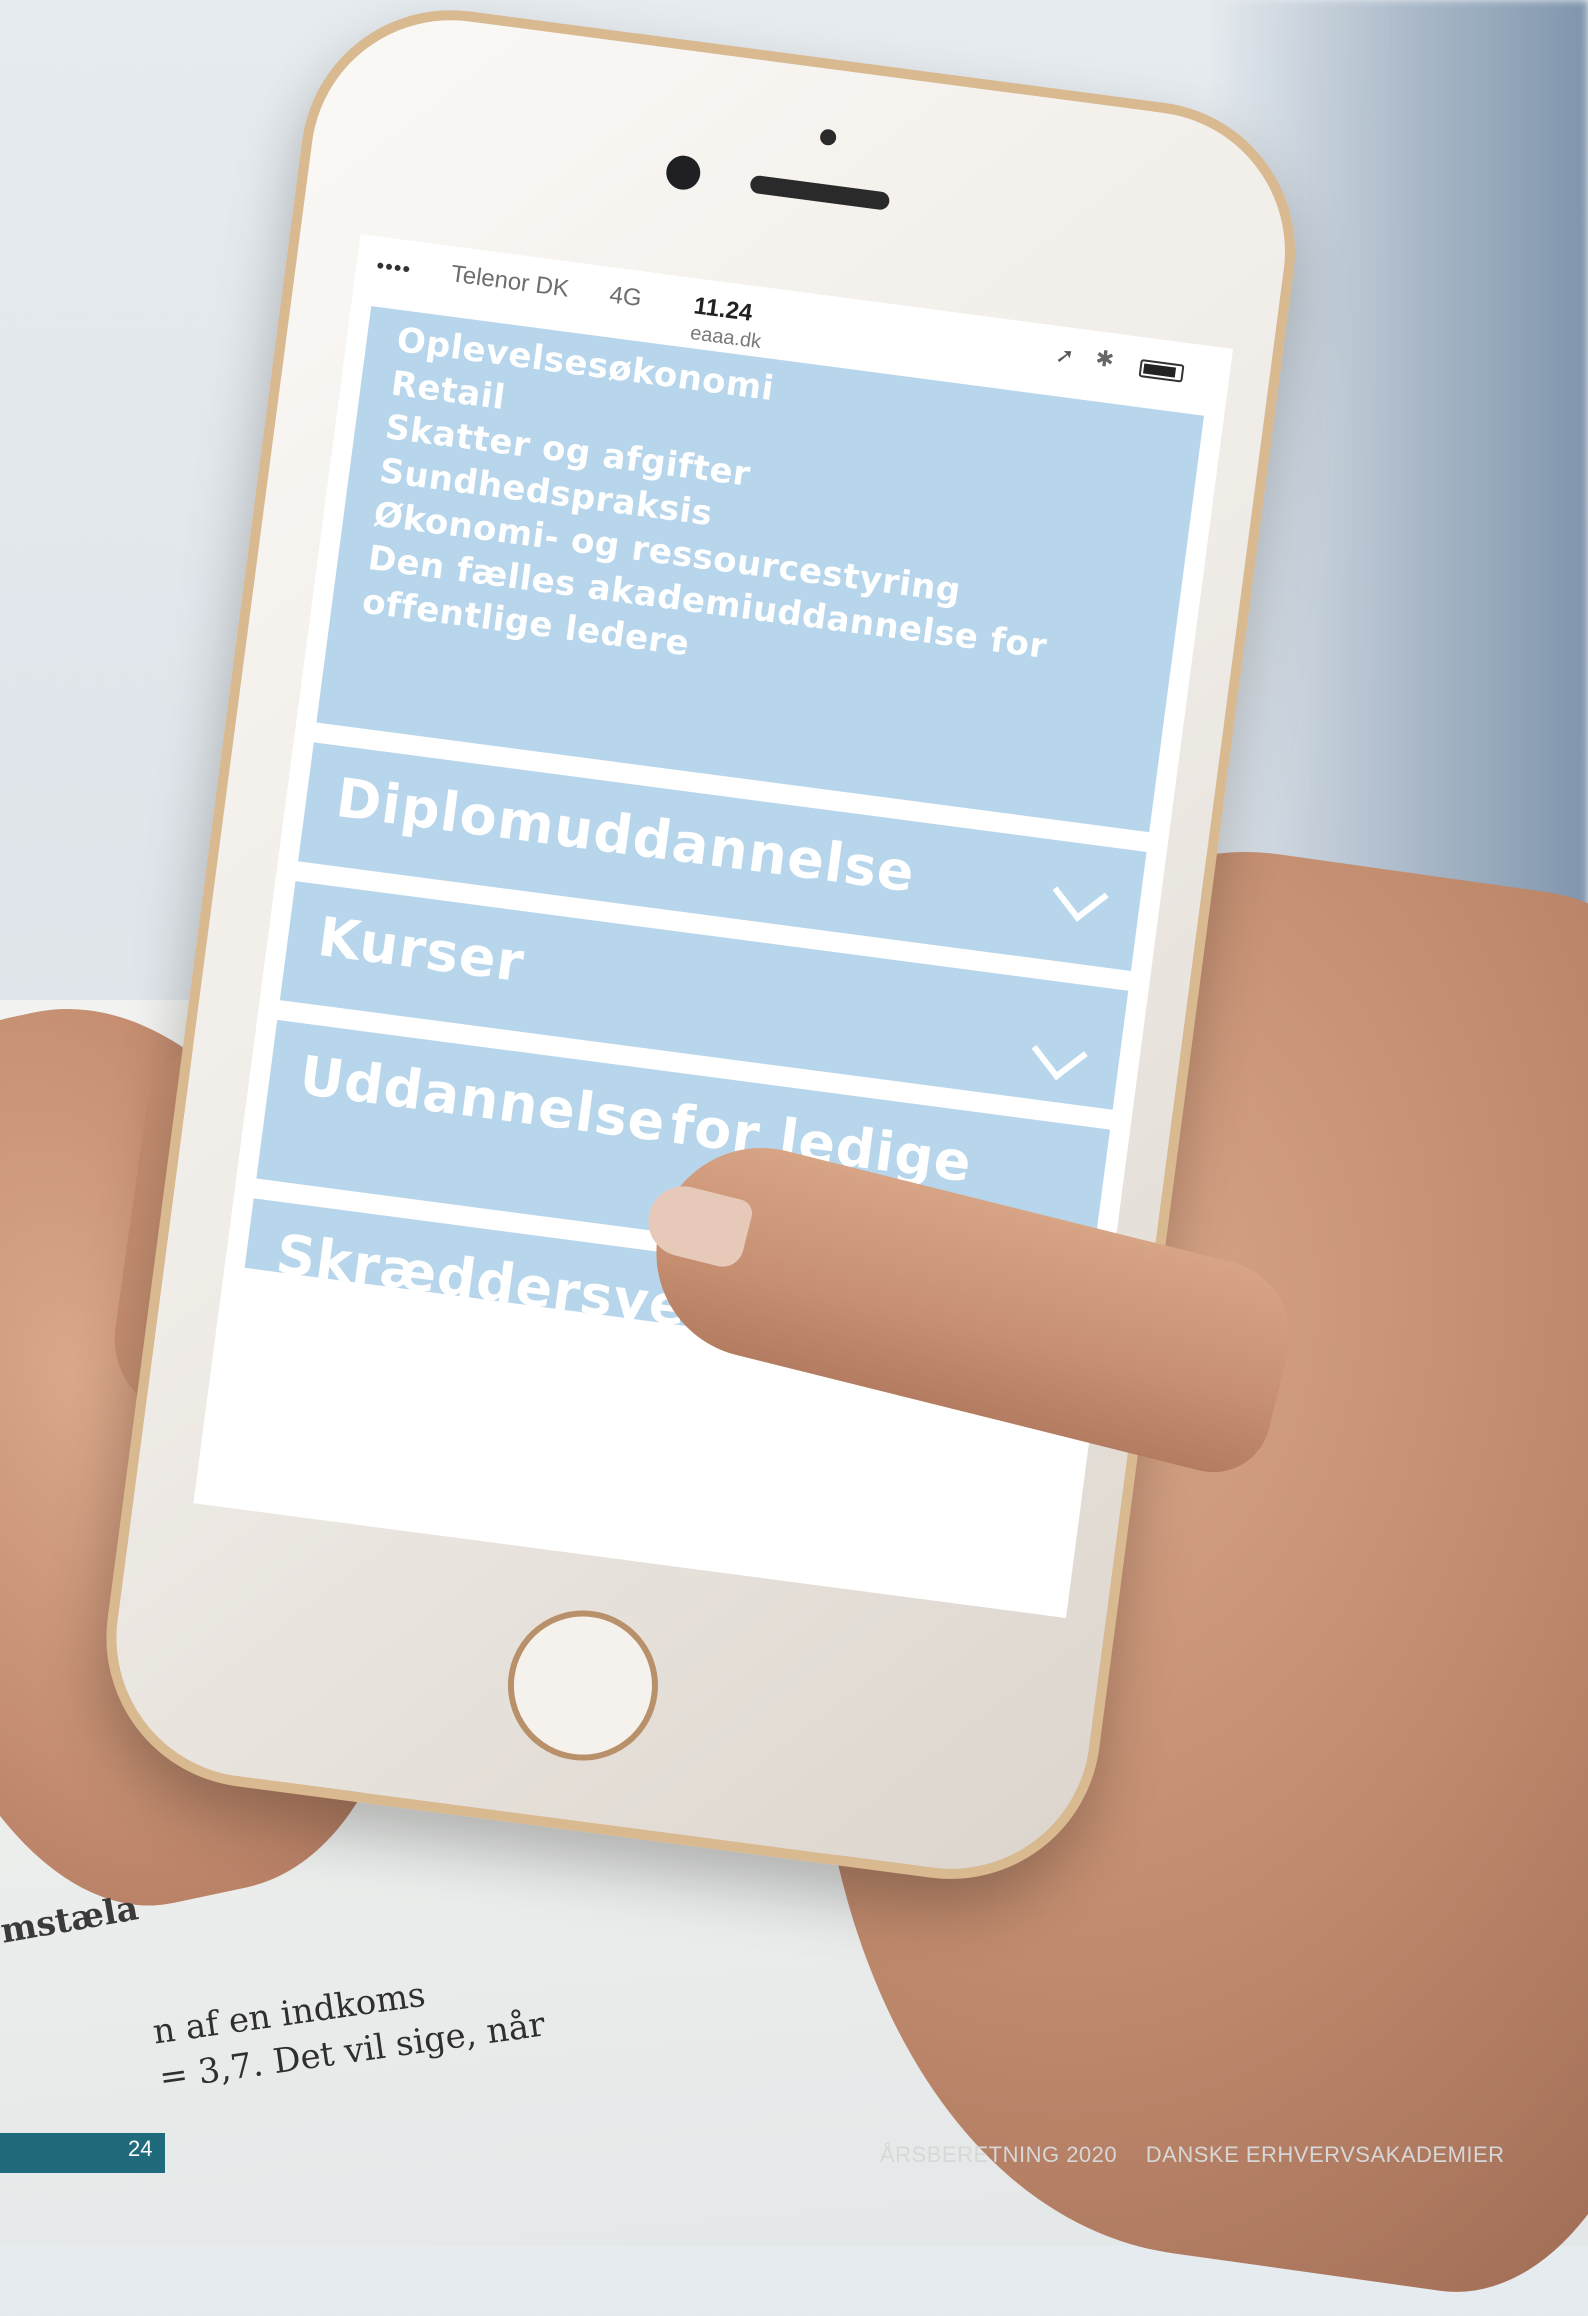 The image size is (1588, 2316). I want to click on front-camera, so click(683, 172).